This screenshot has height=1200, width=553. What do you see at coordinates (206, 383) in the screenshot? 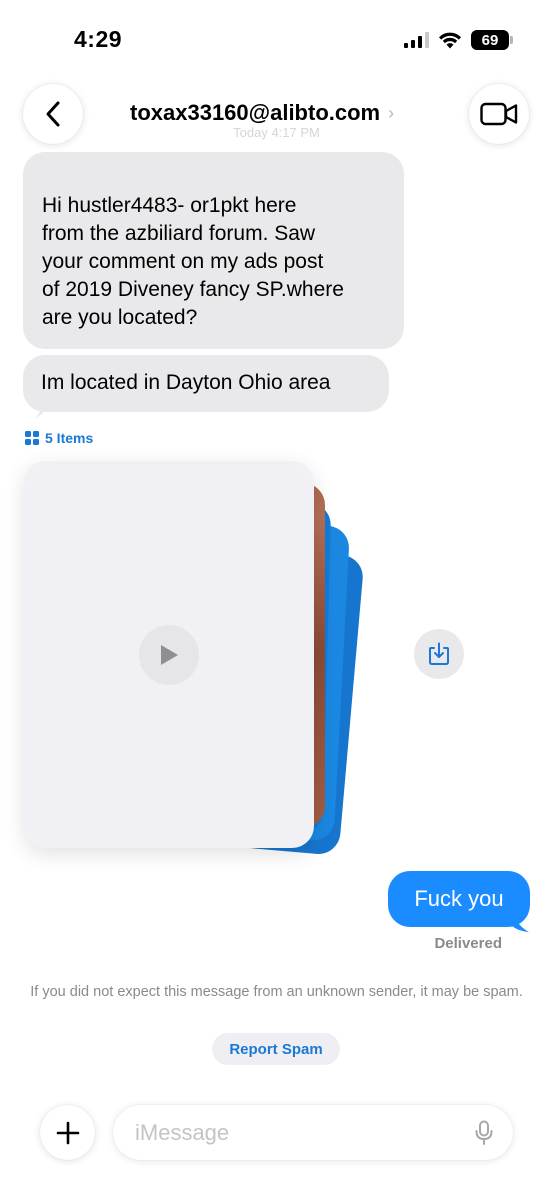
I see `incoming-message-bubble: Im located in Dayton Ohio area` at bounding box center [206, 383].